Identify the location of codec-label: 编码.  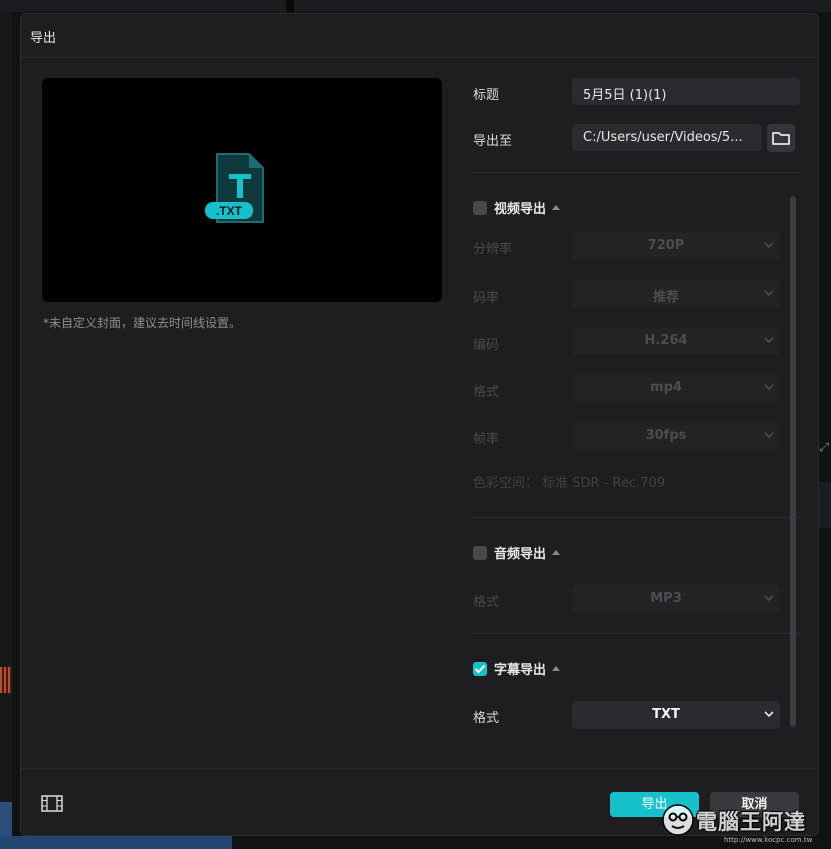
(486, 345).